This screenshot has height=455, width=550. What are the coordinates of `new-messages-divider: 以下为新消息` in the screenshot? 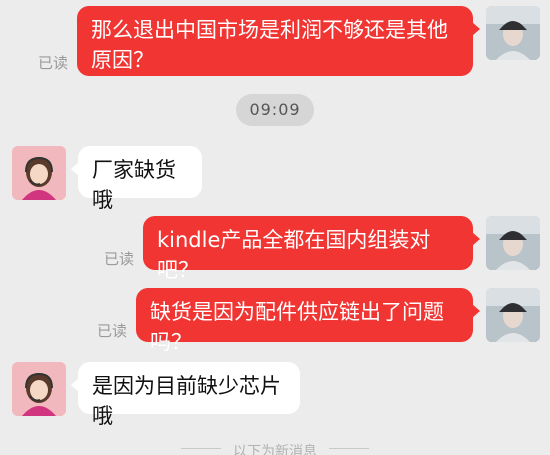 It's located at (275, 446).